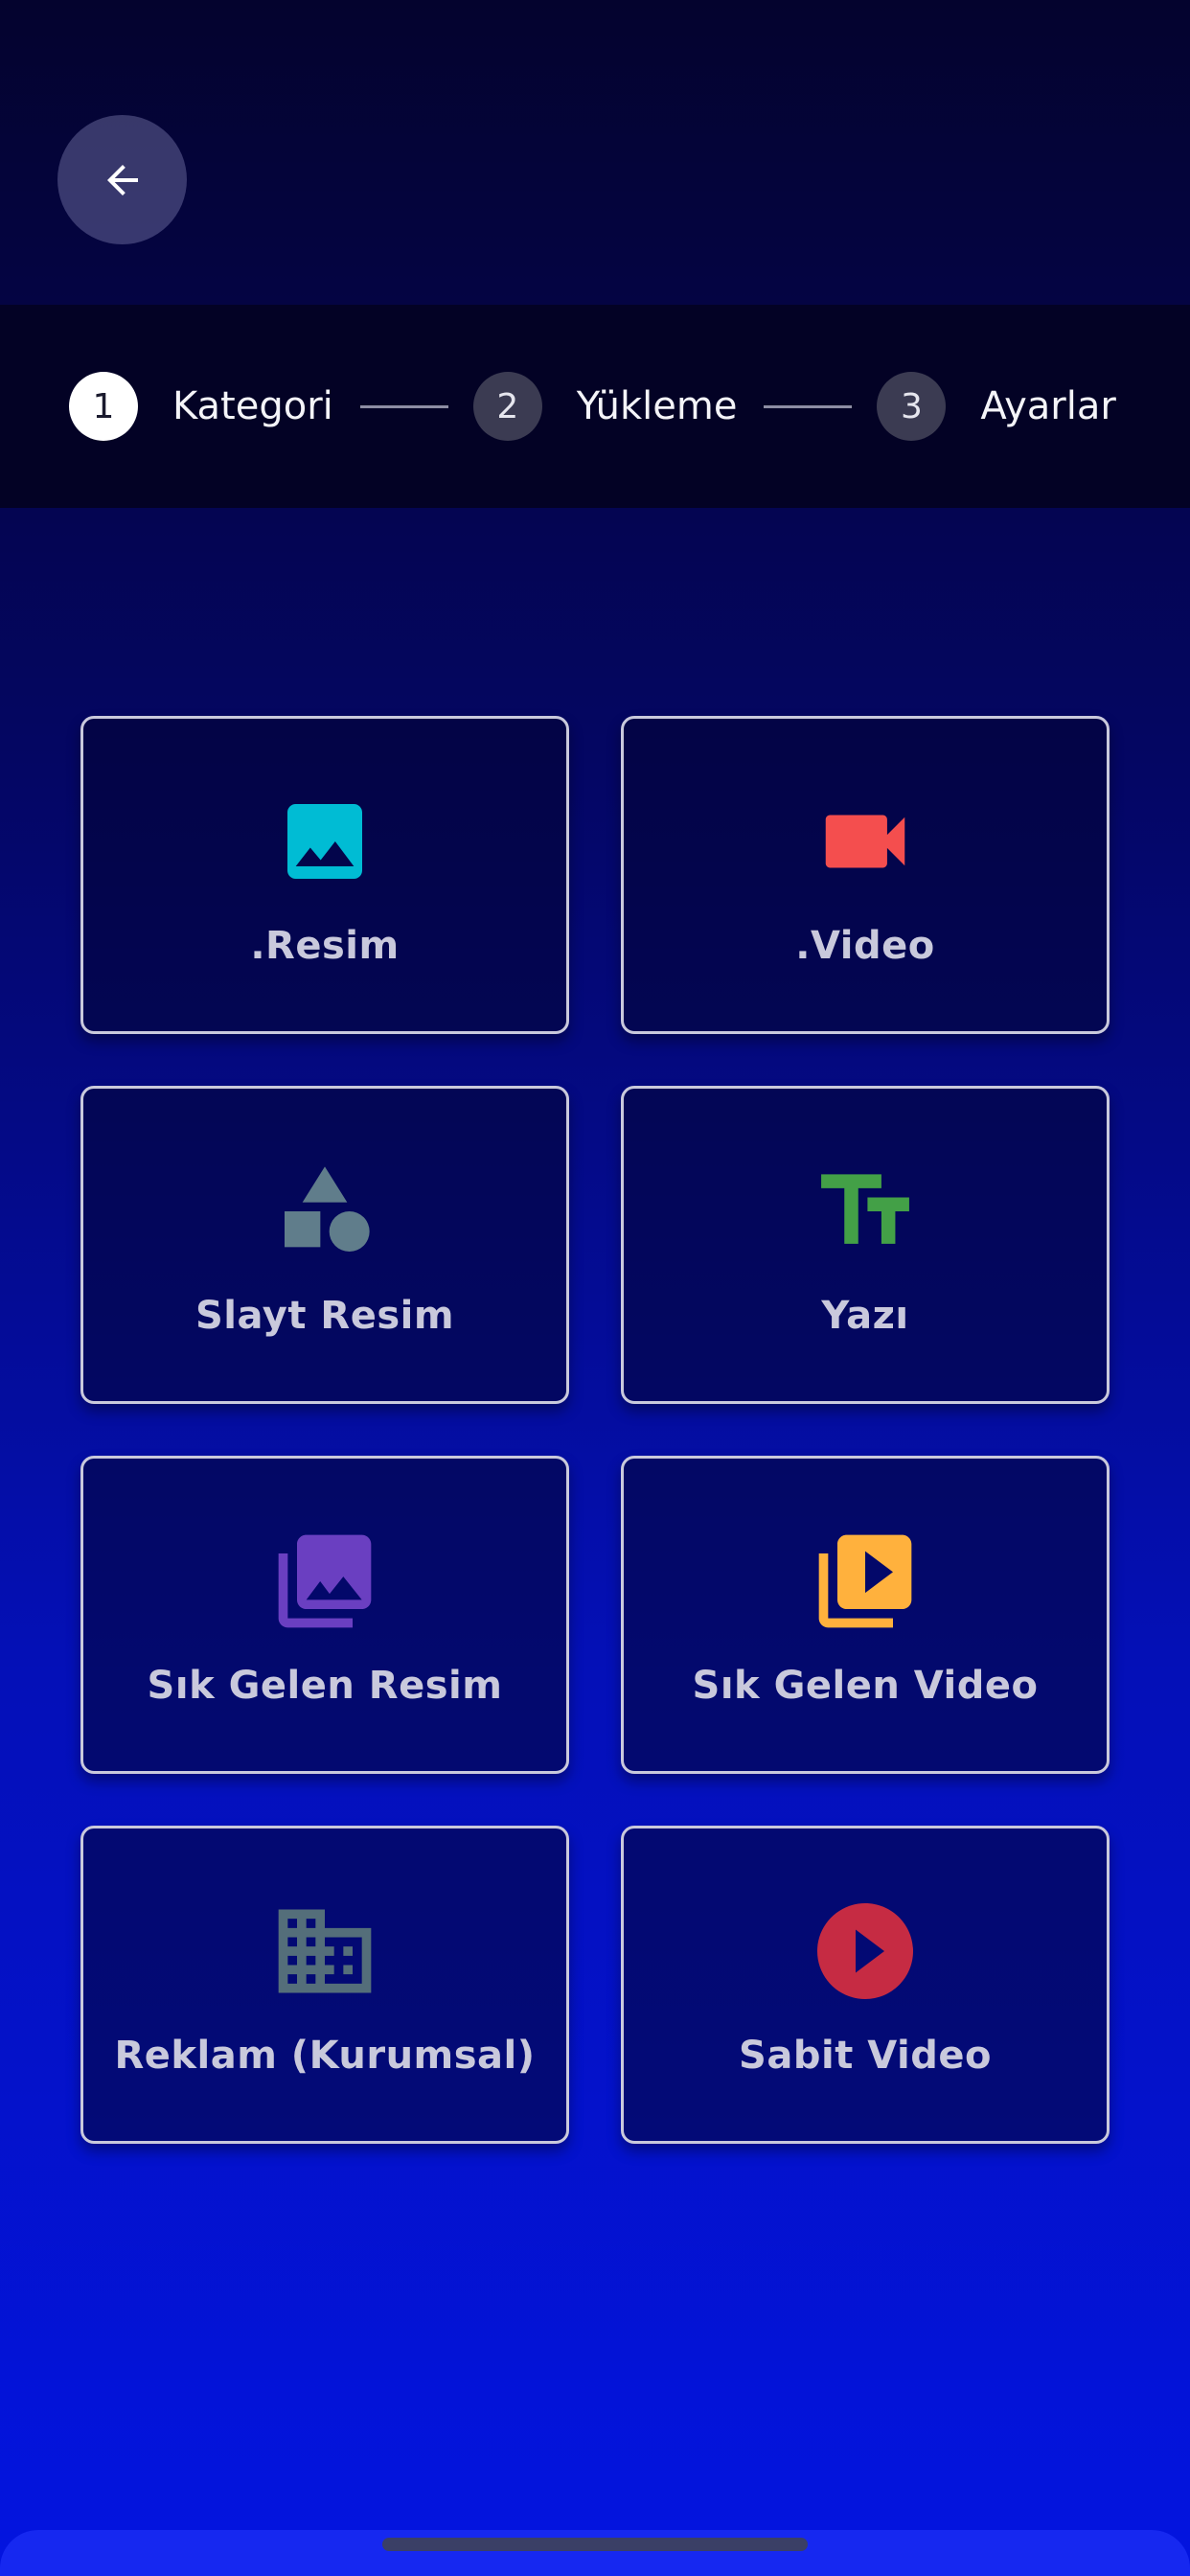  What do you see at coordinates (657, 406) in the screenshot?
I see `step-label: Yükleme` at bounding box center [657, 406].